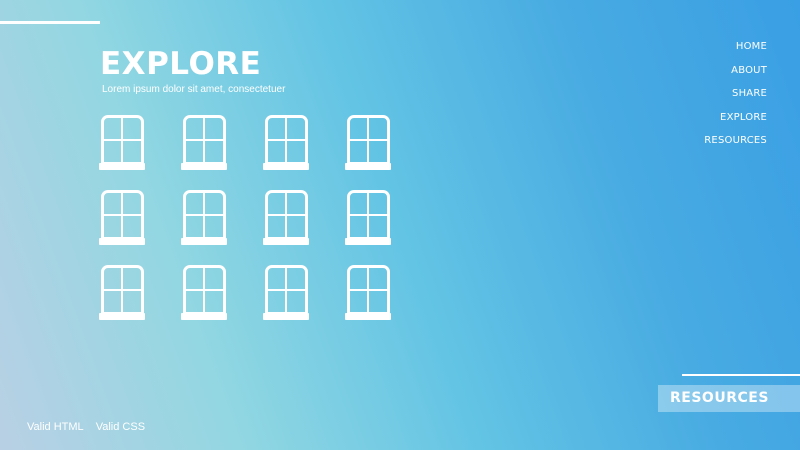  What do you see at coordinates (749, 94) in the screenshot?
I see `nav-item-share: SHARE` at bounding box center [749, 94].